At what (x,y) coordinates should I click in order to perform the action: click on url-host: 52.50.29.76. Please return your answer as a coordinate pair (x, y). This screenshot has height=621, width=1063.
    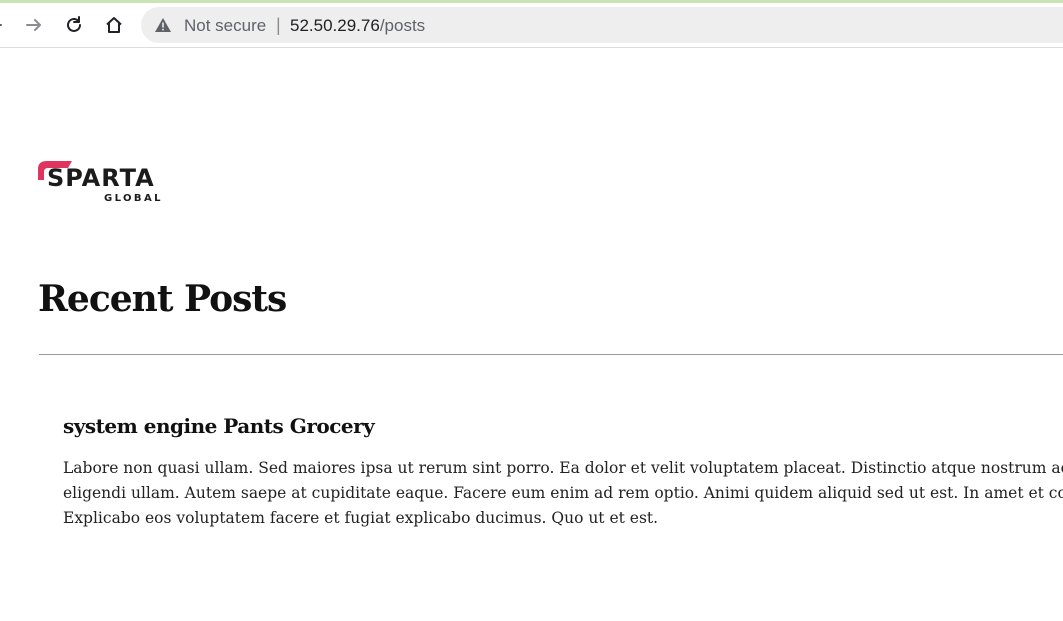
    Looking at the image, I should click on (335, 25).